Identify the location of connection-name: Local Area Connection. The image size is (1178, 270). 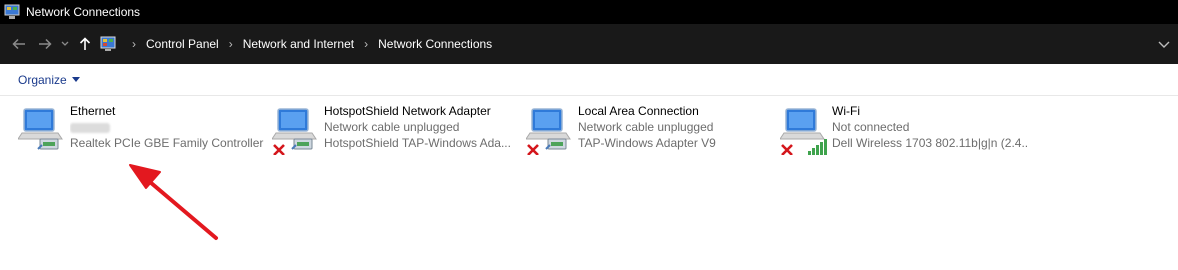
(638, 111).